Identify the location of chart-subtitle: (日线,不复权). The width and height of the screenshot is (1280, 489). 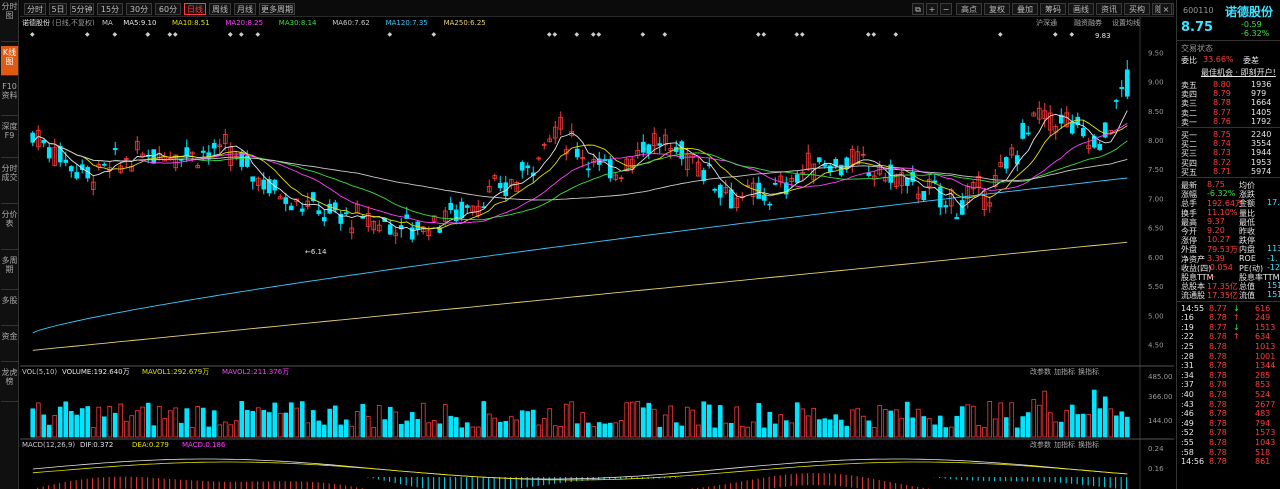
(73, 22).